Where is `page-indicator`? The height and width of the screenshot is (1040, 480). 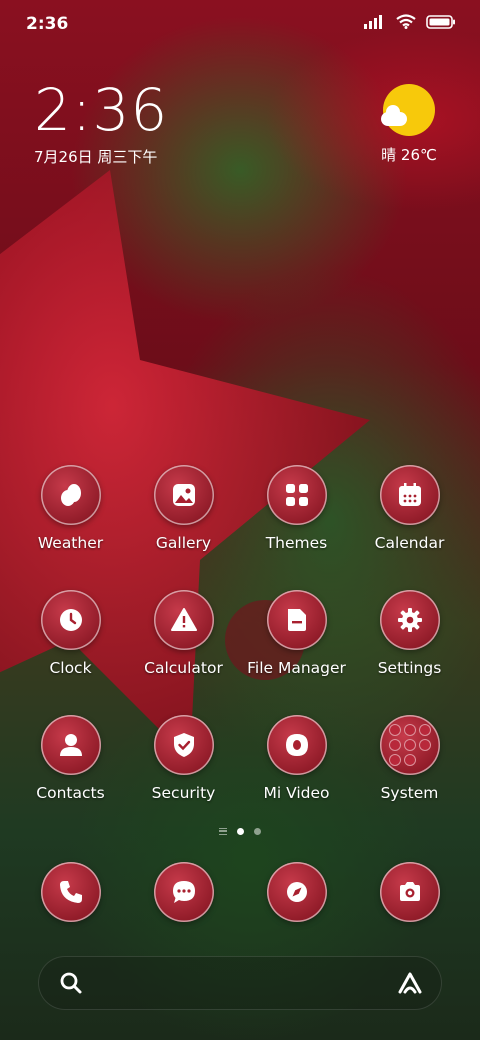
page-indicator is located at coordinates (240, 831).